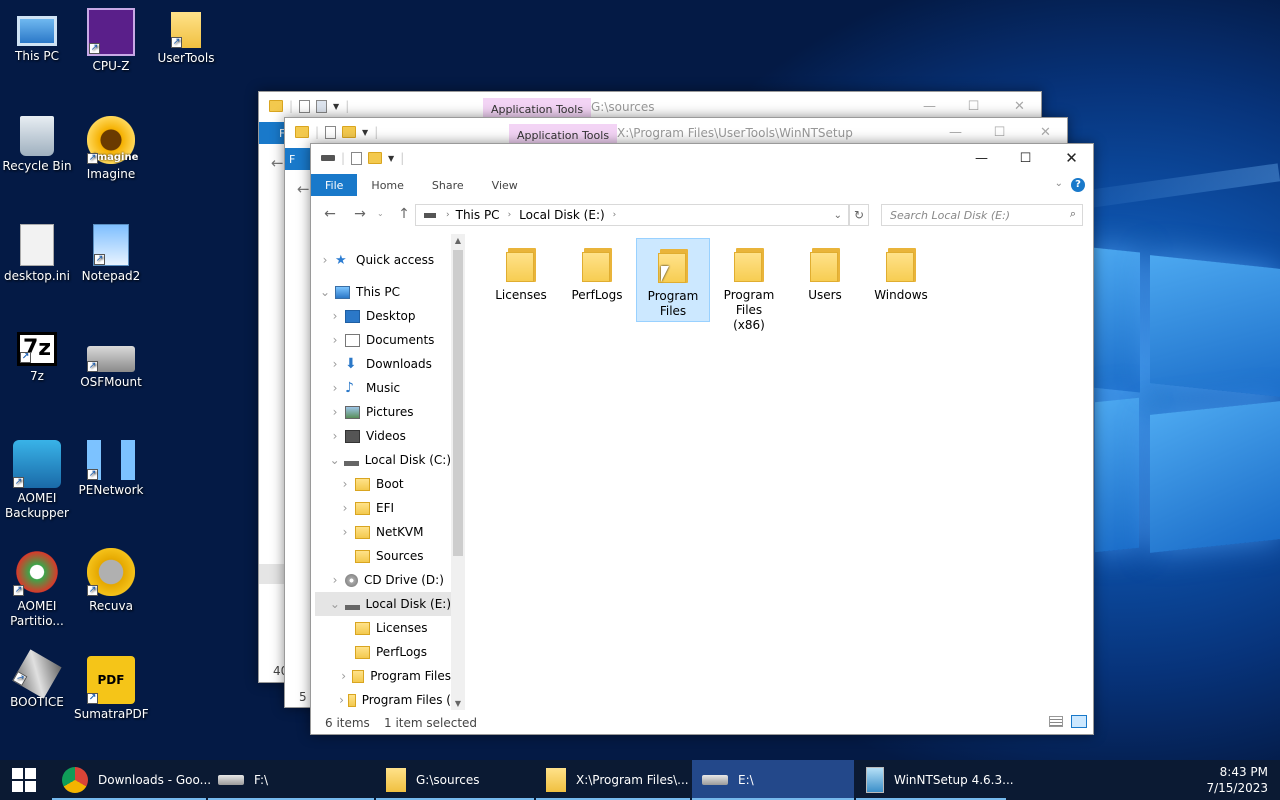  What do you see at coordinates (478, 215) in the screenshot?
I see `breadcrumb-this-pc: This PC` at bounding box center [478, 215].